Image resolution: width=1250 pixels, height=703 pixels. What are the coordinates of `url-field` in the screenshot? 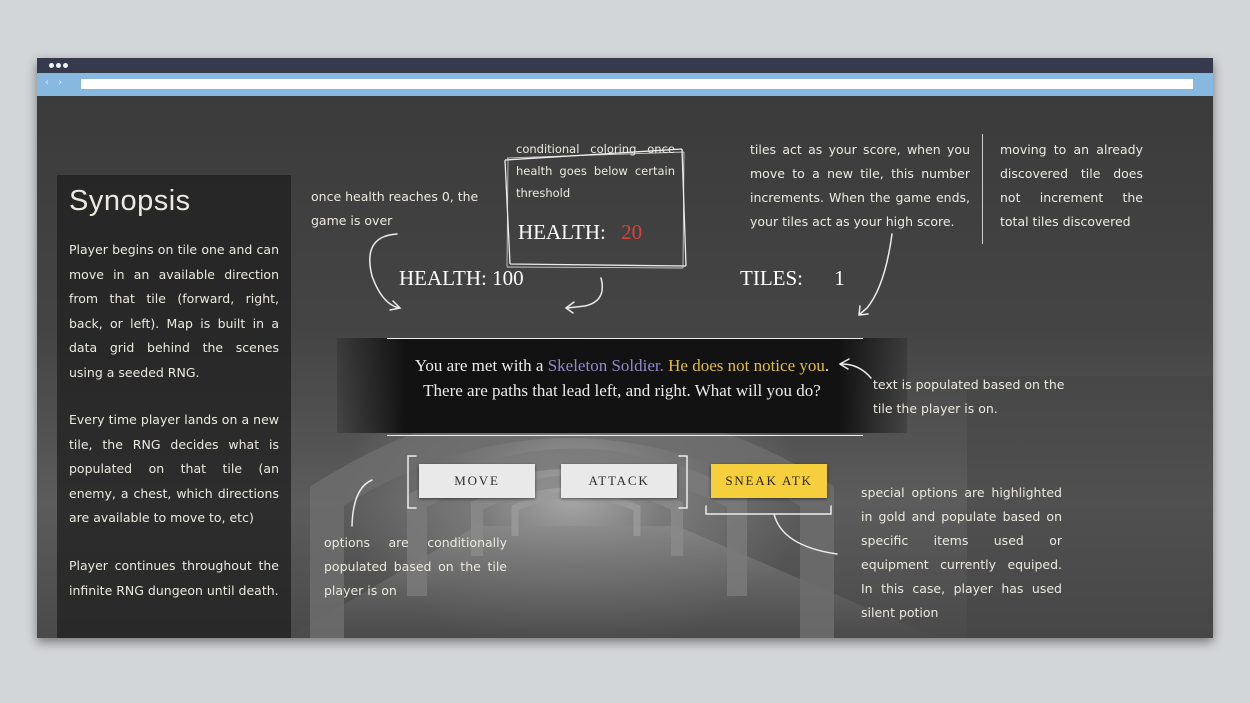 It's located at (637, 84).